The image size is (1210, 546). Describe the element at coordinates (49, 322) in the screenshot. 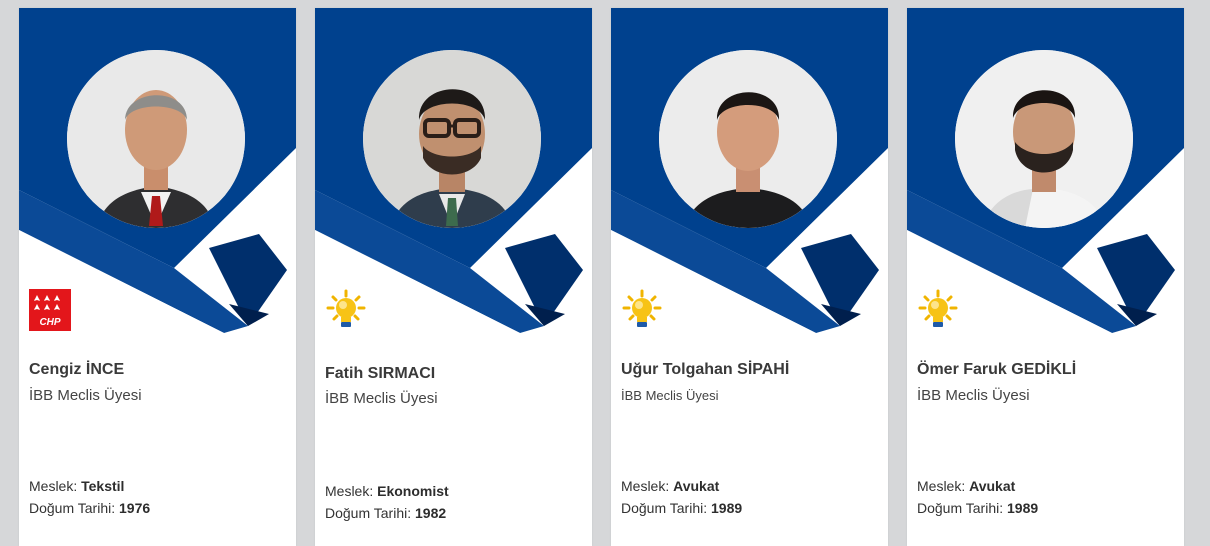

I see `svg-text: CHP` at that location.